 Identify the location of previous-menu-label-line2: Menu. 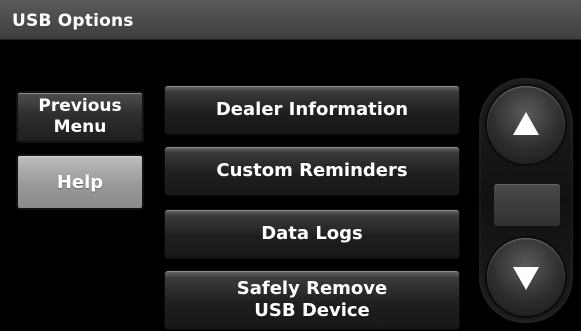
(80, 127).